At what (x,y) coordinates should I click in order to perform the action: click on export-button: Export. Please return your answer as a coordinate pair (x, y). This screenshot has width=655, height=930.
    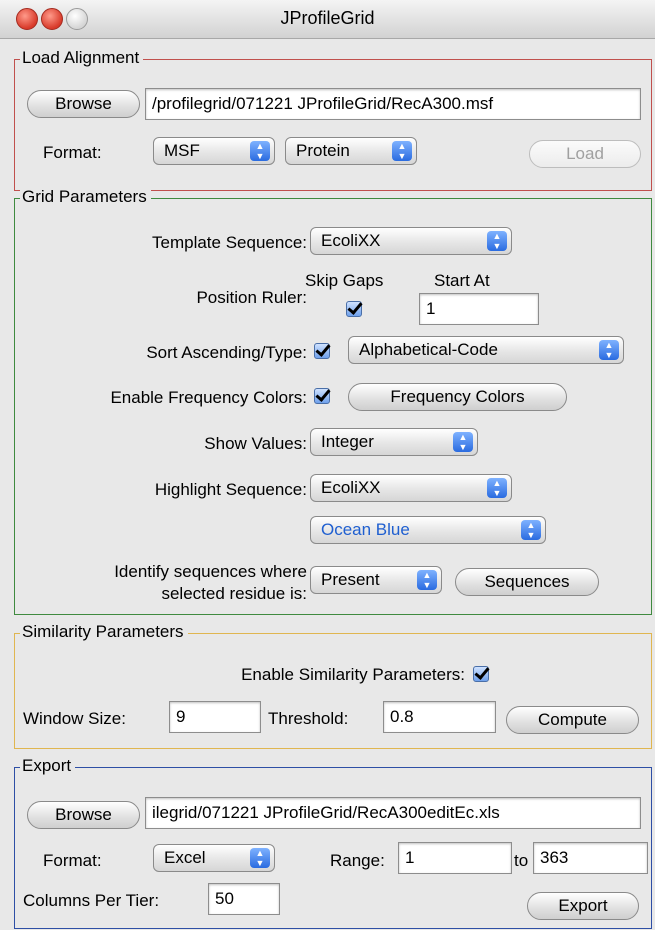
    Looking at the image, I should click on (583, 906).